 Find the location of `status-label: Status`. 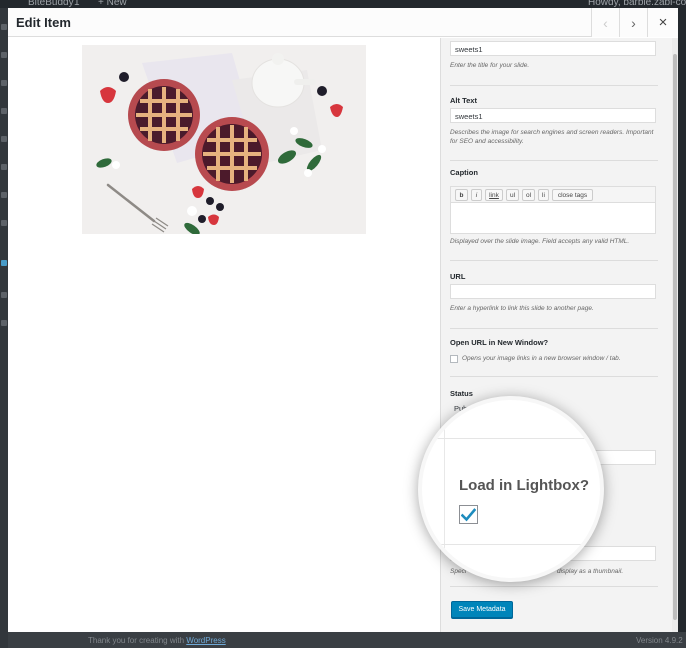

status-label: Status is located at coordinates (461, 393).